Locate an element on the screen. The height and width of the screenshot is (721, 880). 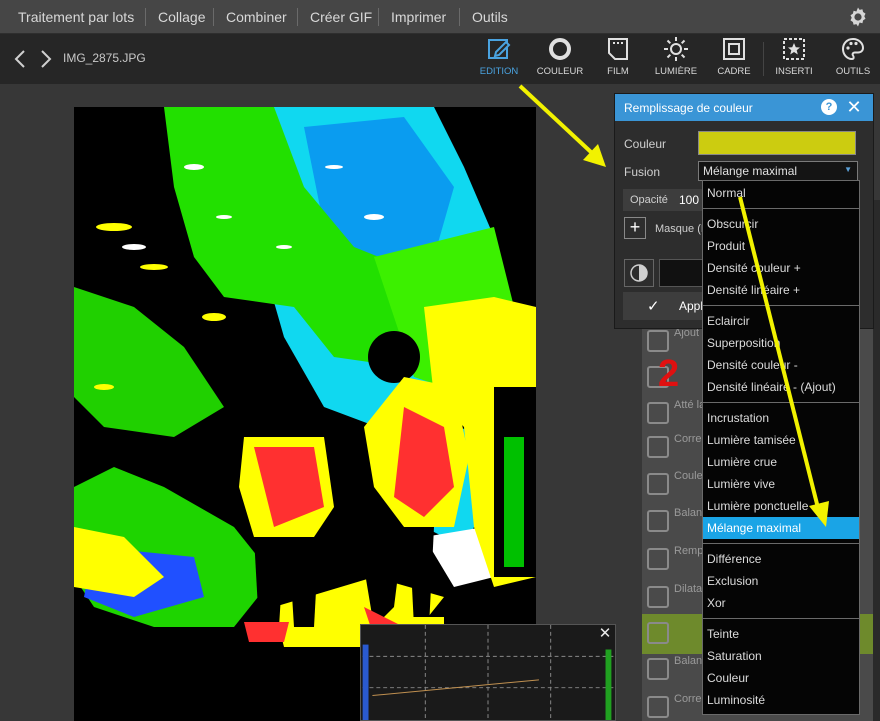
tool-lumiere: LUMIÈRE is located at coordinates (676, 59).